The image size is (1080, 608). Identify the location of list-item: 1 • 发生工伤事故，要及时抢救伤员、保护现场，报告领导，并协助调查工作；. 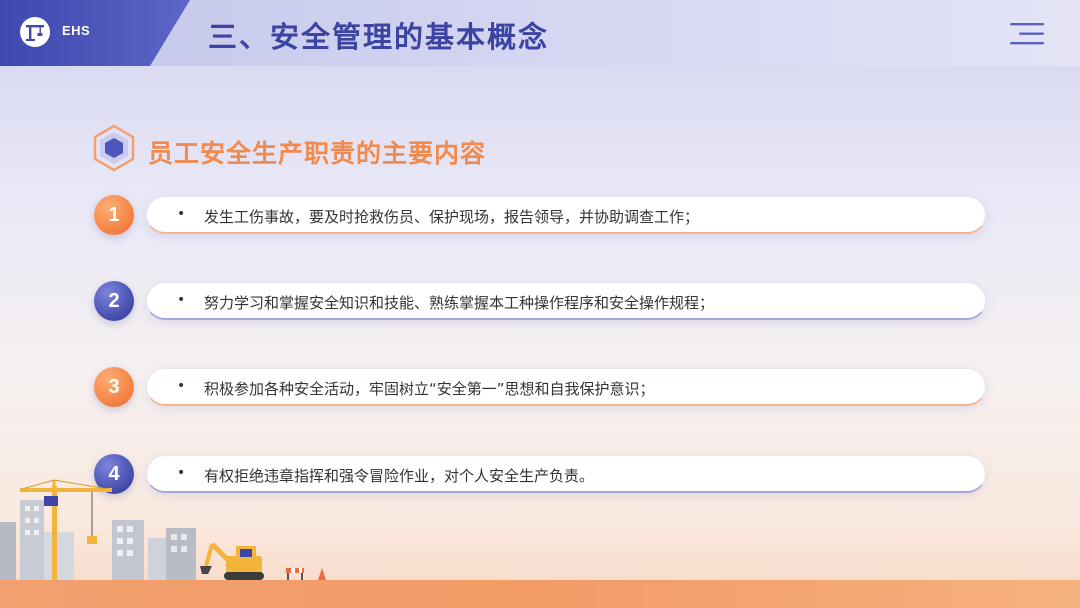
(540, 215).